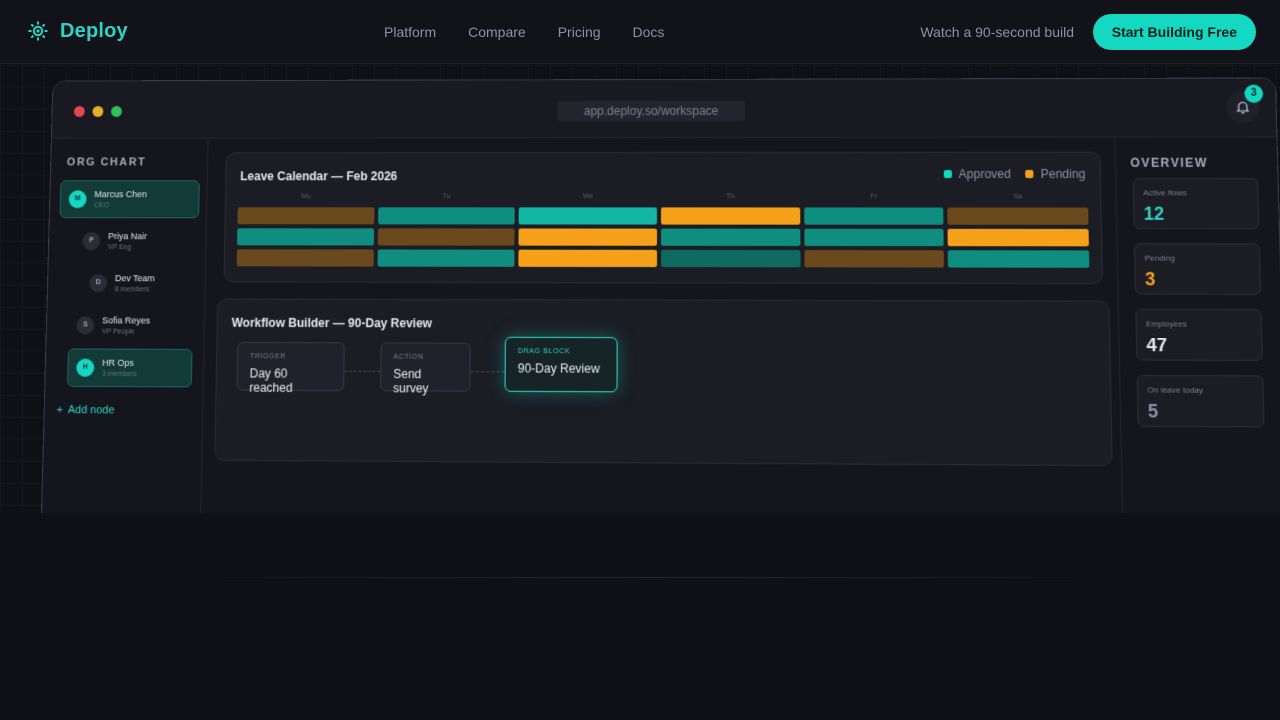 Image resolution: width=1280 pixels, height=720 pixels. Describe the element at coordinates (107, 162) in the screenshot. I see `sidebar-title: ORG CHART` at that location.